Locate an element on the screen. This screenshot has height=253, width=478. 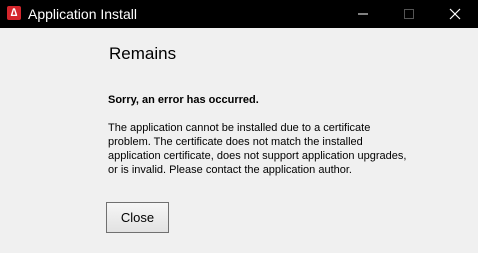
maximize-icon is located at coordinates (409, 14).